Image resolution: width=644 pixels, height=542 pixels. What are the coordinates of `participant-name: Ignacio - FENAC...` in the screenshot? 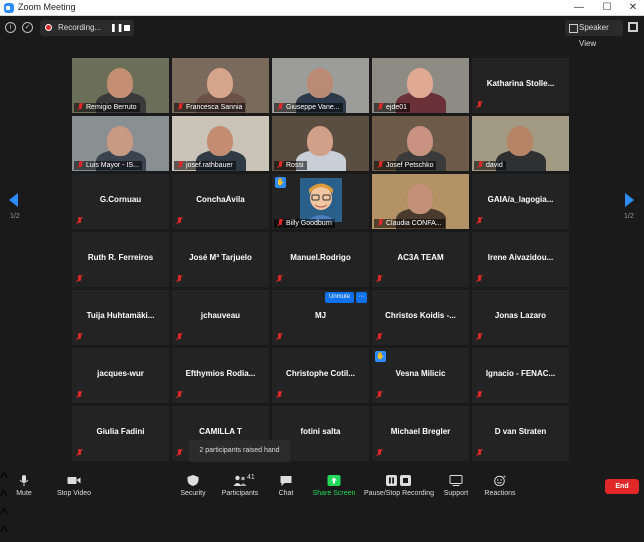 It's located at (520, 373).